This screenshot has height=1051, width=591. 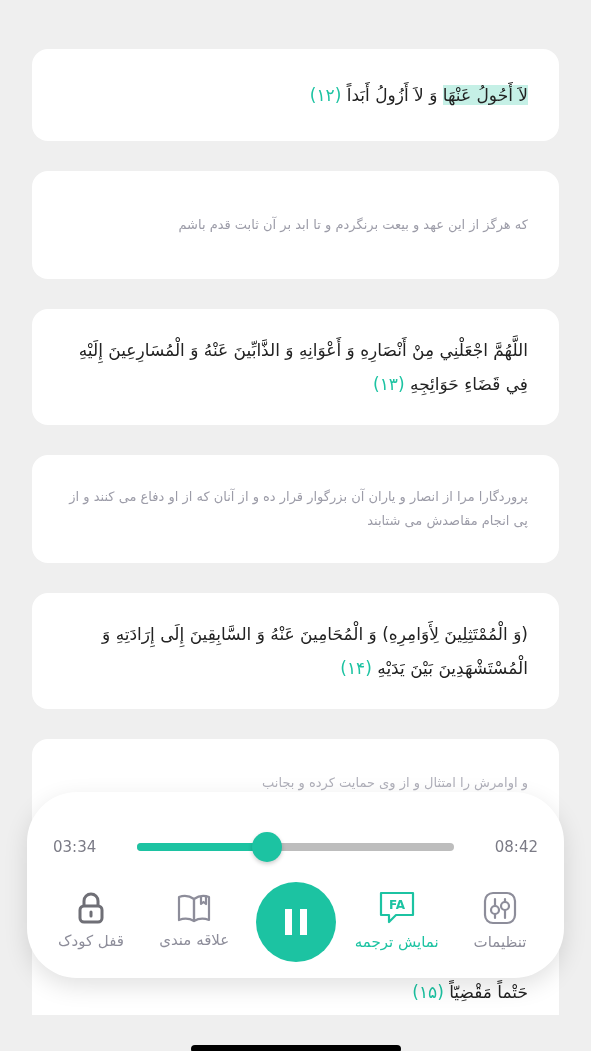 What do you see at coordinates (469, 991) in the screenshot?
I see `arabic-verse: حَتْماً مَقْضِيّاً (۱۵)` at bounding box center [469, 991].